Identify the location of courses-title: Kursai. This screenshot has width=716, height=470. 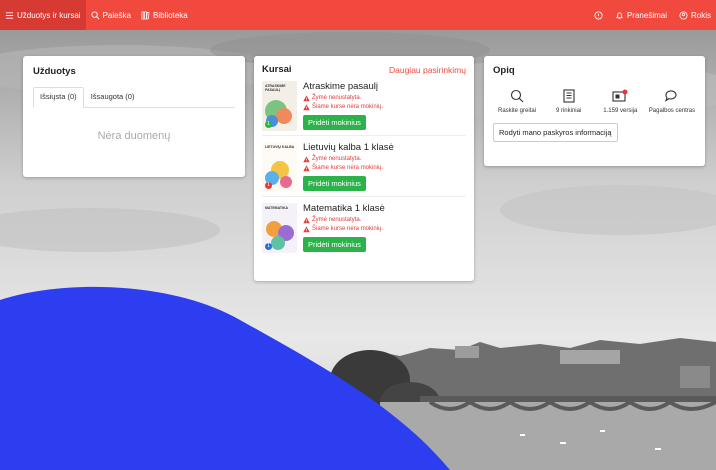
(277, 69).